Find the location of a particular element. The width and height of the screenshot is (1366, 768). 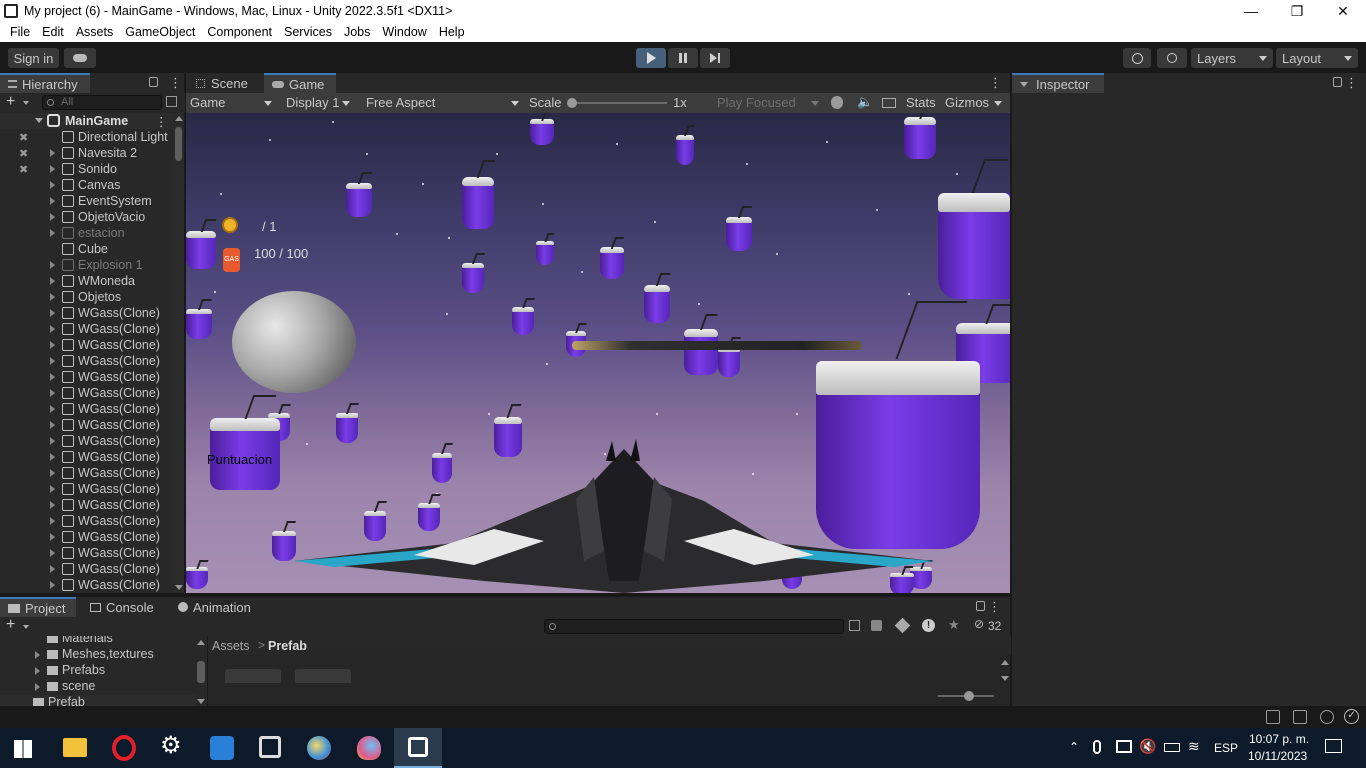

wifi-icon: ≋ is located at coordinates (1194, 746).